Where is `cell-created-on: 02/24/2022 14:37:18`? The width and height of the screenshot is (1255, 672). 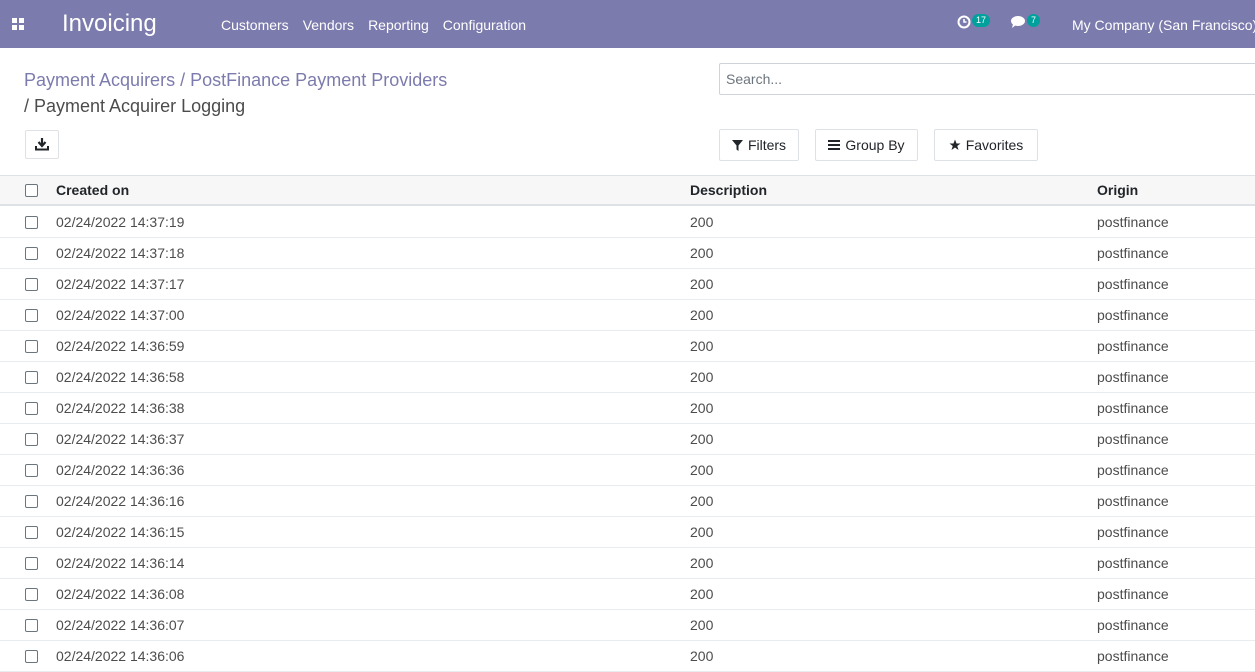
cell-created-on: 02/24/2022 14:37:18 is located at coordinates (120, 253).